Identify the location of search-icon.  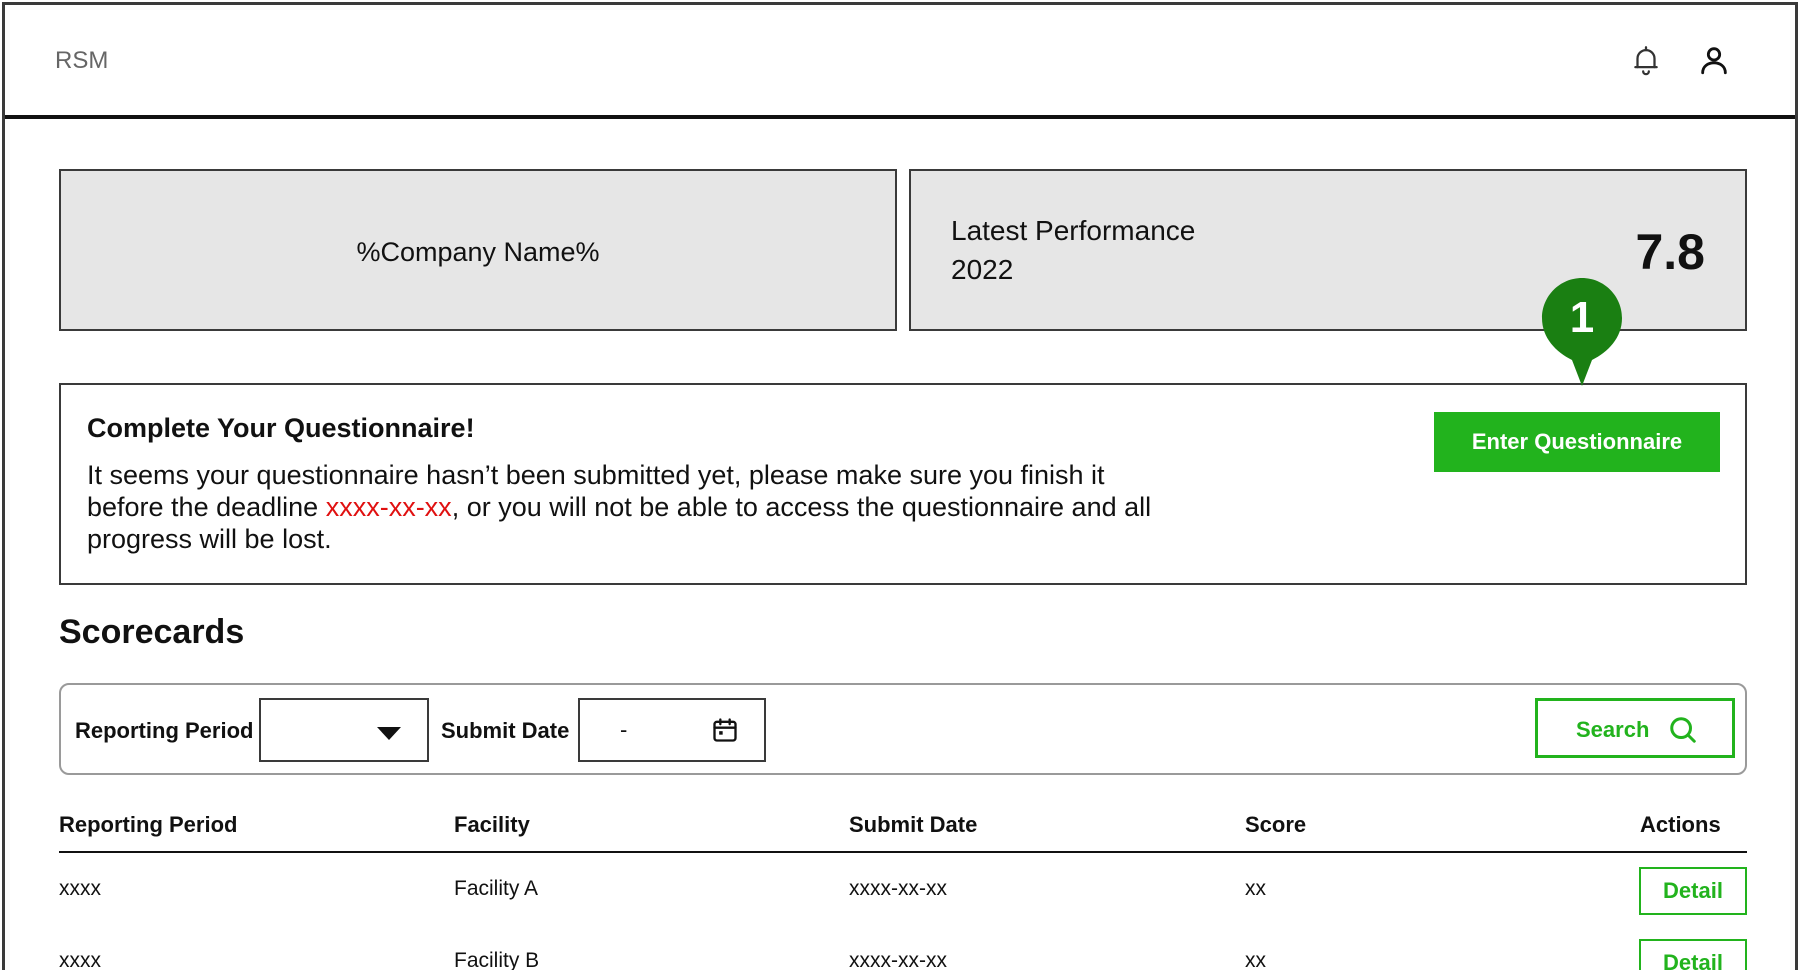
(1683, 730).